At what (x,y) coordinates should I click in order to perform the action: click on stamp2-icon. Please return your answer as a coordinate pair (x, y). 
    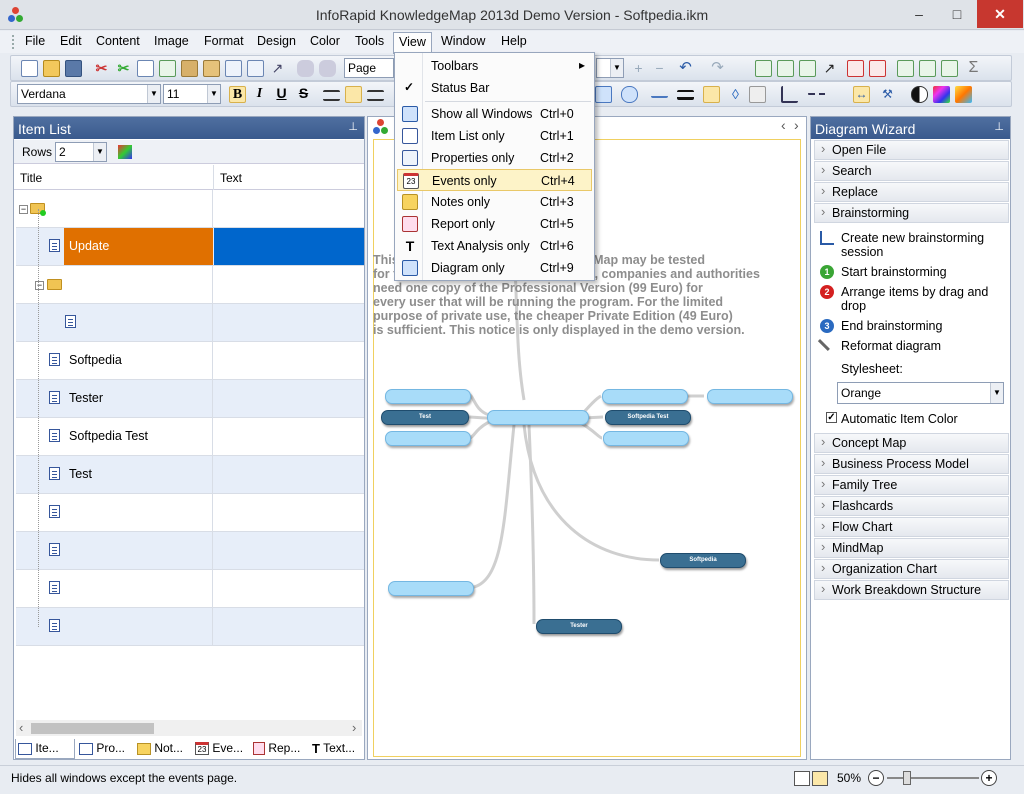
    Looking at the image, I should click on (327, 68).